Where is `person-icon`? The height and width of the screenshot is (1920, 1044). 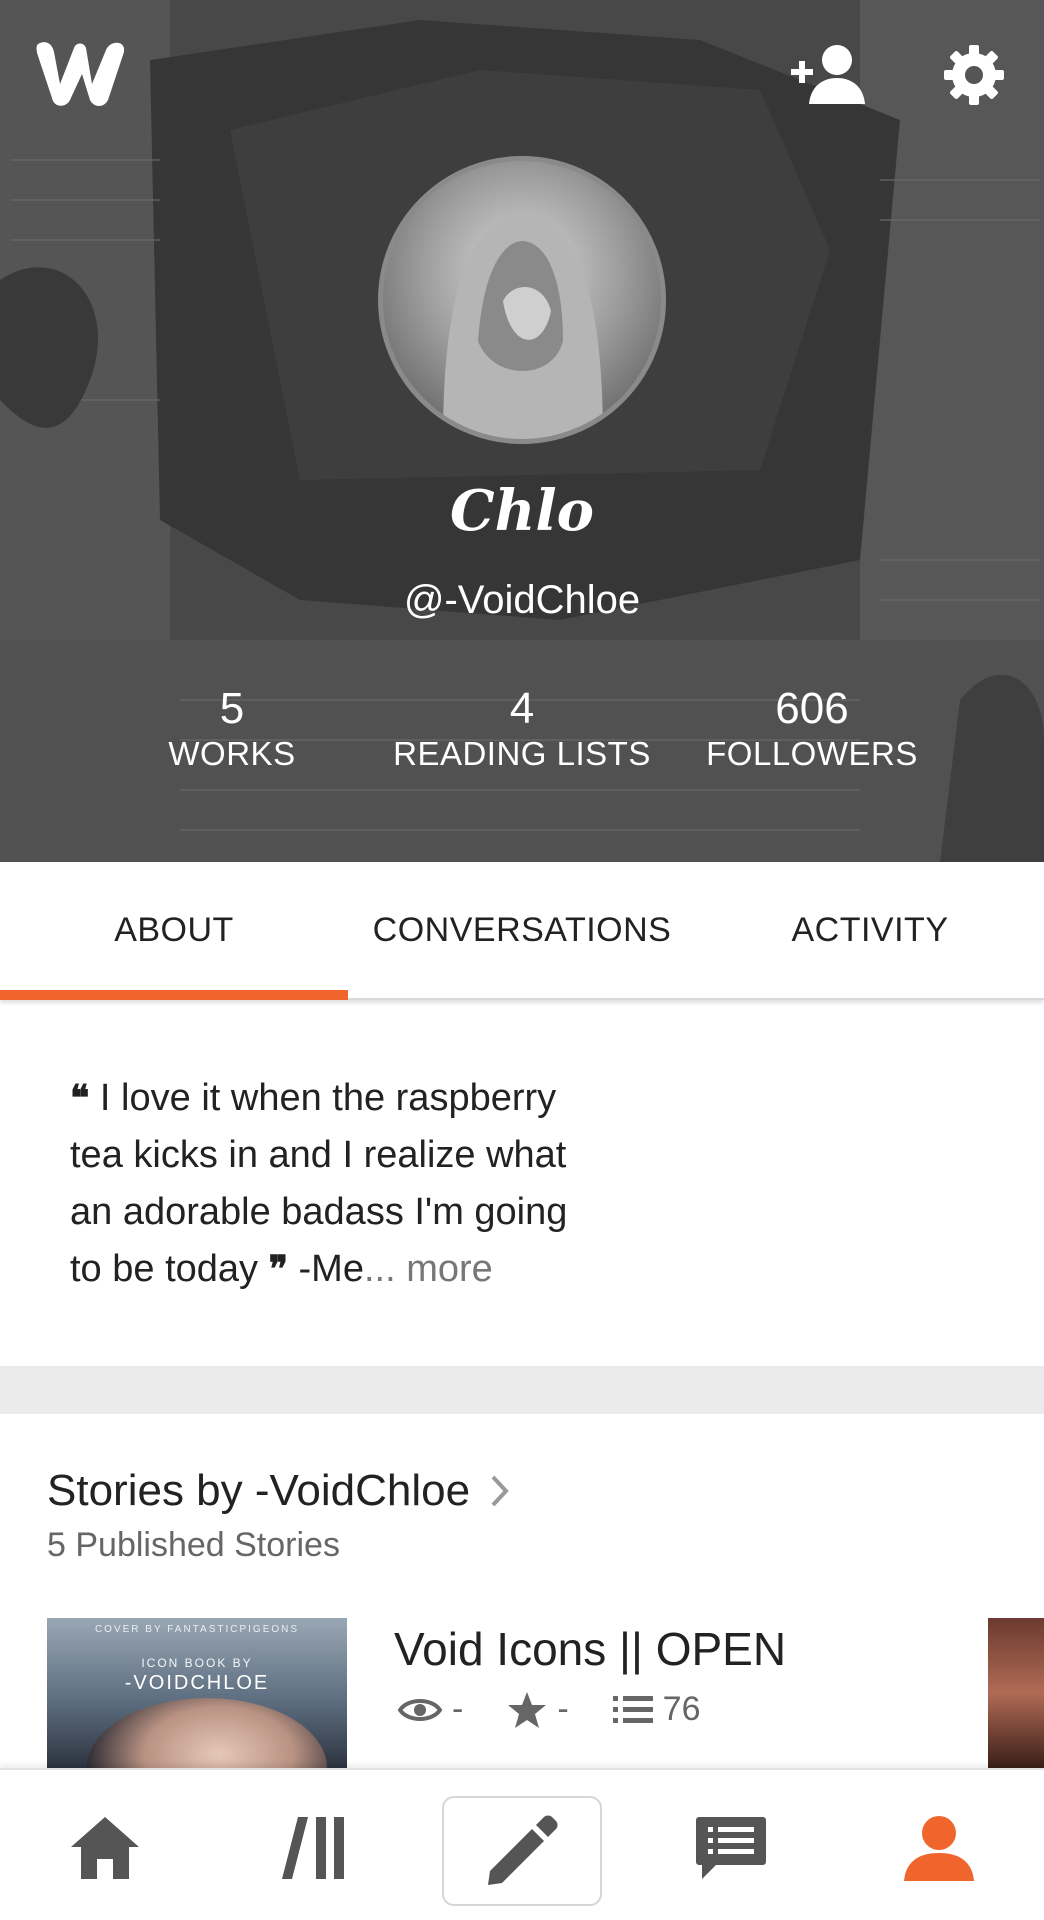
person-icon is located at coordinates (939, 1848).